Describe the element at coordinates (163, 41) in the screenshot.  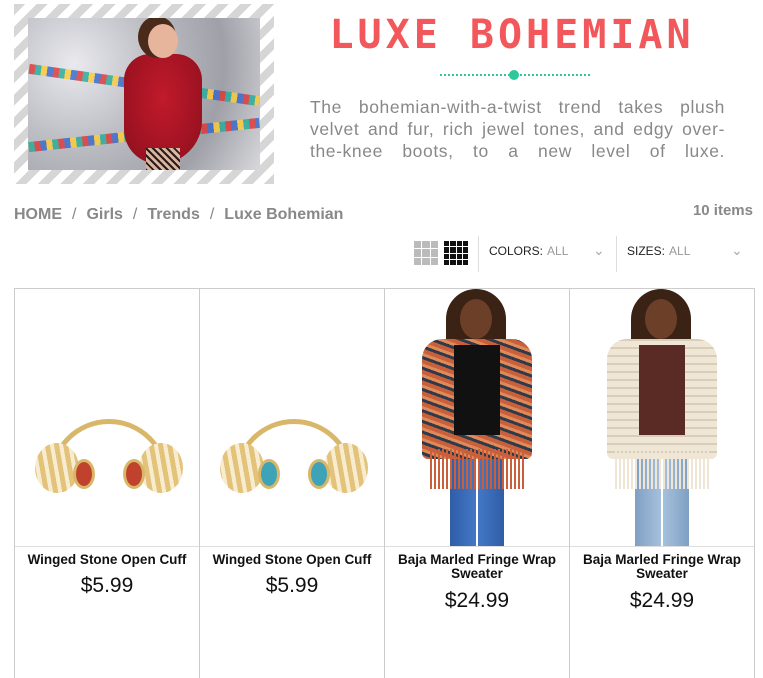
I see `model-head` at that location.